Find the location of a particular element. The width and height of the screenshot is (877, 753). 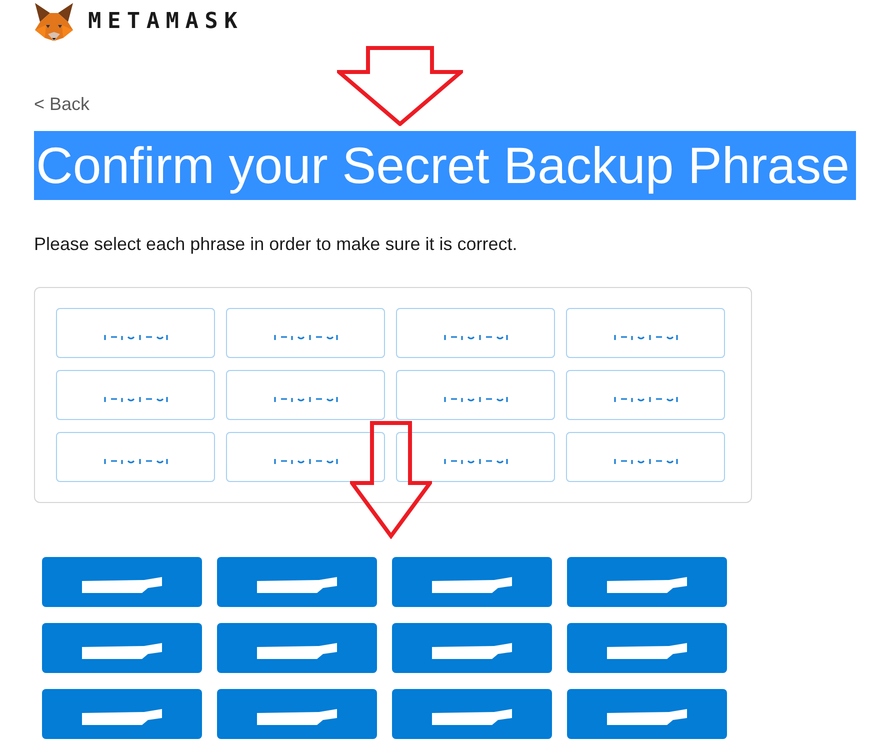

fox-logo-icon is located at coordinates (54, 22).